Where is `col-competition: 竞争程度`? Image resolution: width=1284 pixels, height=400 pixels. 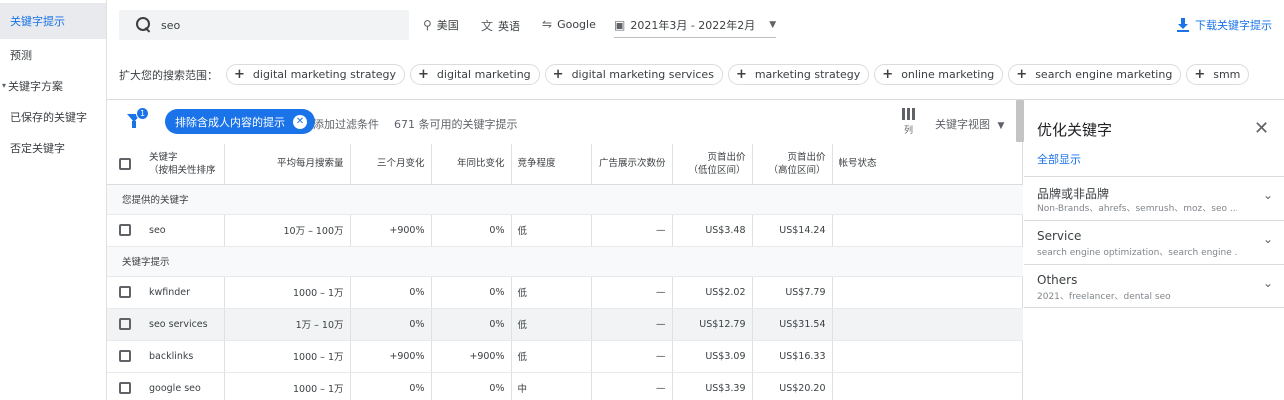
col-competition: 竞争程度 is located at coordinates (551, 164).